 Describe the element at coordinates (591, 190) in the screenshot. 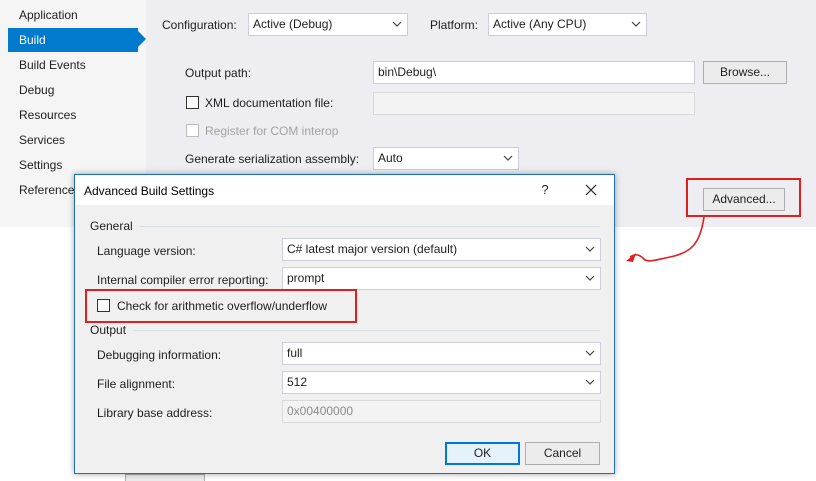

I see `close-icon` at that location.